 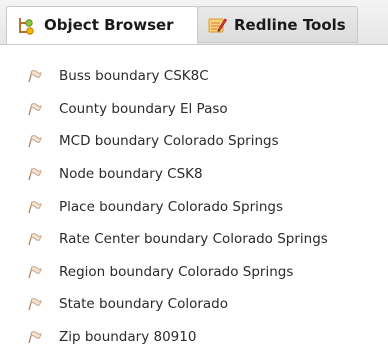 I want to click on list-item-label: Zip boundary 80910, so click(x=128, y=337).